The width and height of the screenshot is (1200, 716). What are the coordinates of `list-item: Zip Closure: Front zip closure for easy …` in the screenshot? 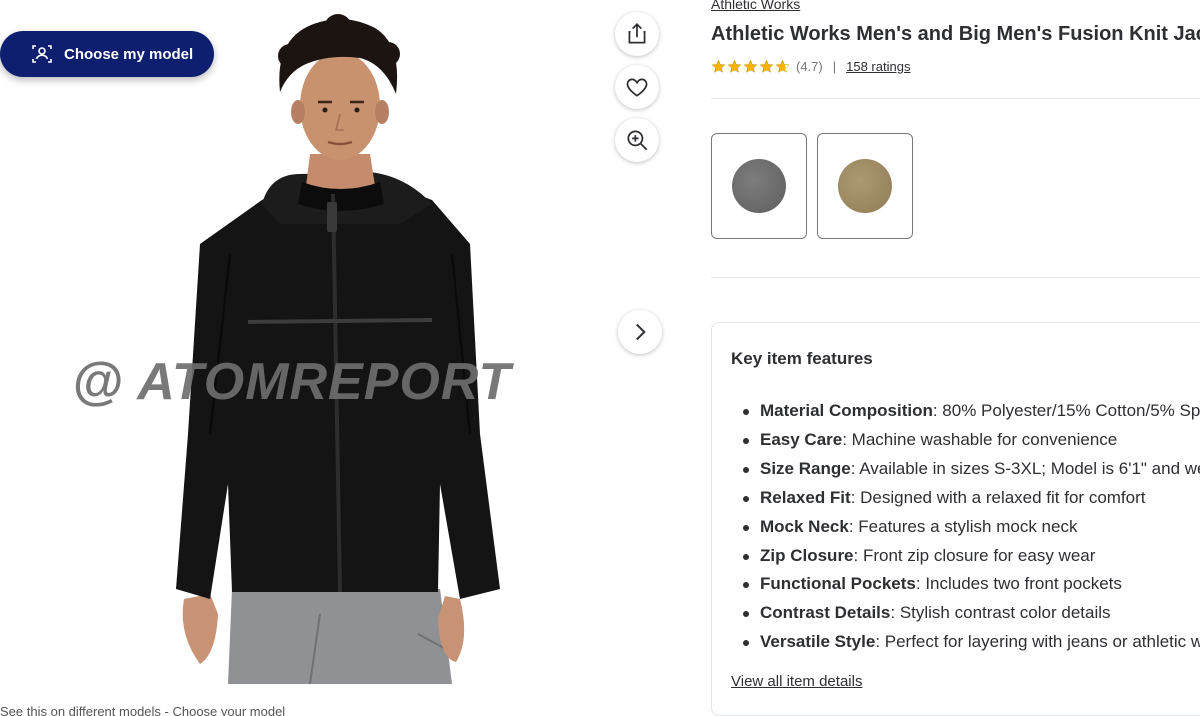 It's located at (970, 556).